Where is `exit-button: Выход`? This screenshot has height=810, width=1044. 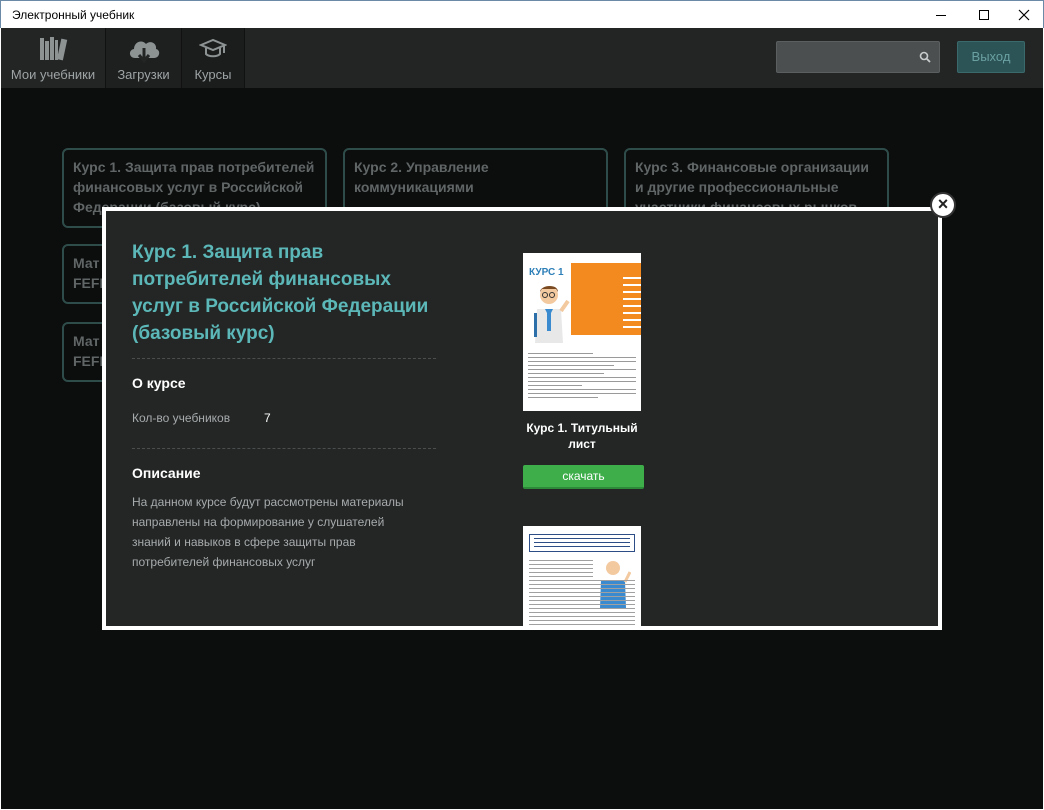
exit-button: Выход is located at coordinates (991, 57).